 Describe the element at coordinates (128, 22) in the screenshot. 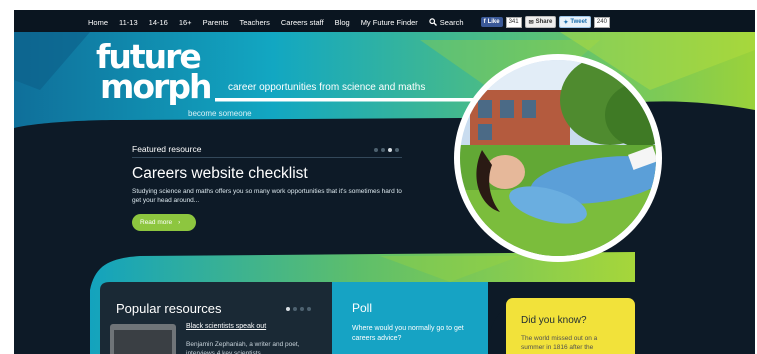

I see `nav-item-11-13: 11-13` at that location.